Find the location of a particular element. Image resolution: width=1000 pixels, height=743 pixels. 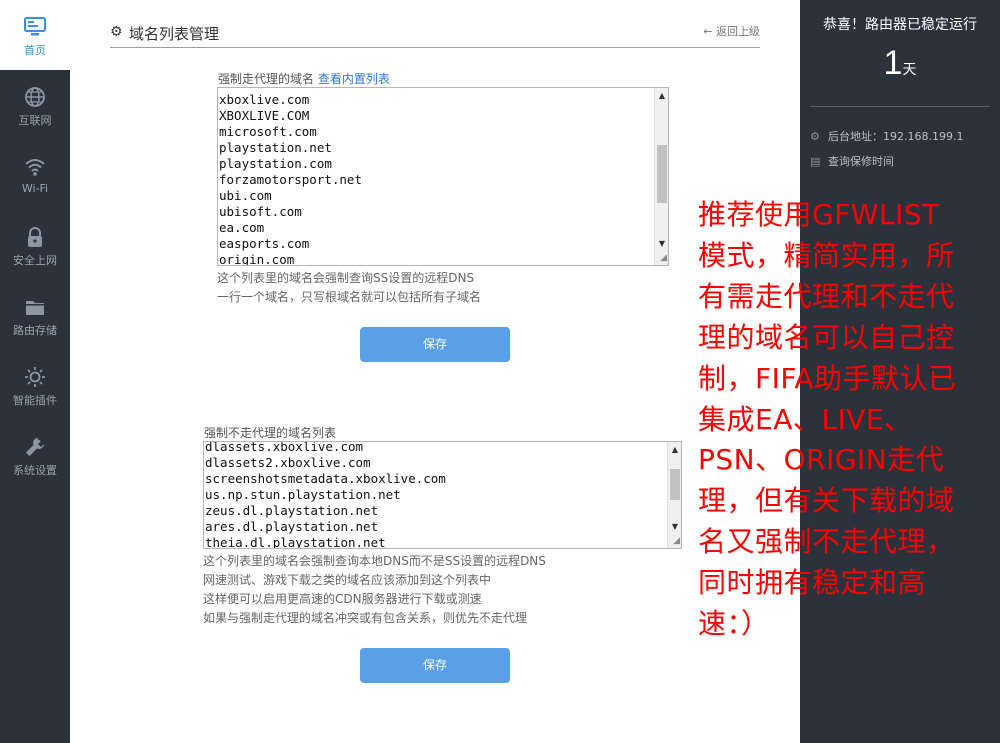

nav-label: 系统设置 is located at coordinates (35, 470).